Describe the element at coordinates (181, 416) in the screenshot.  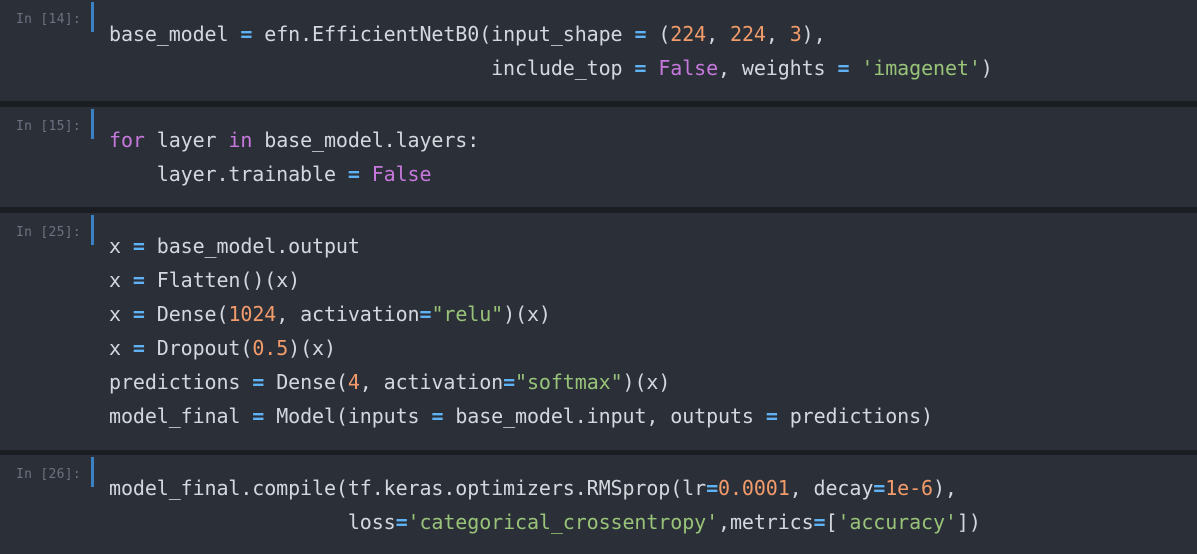
I see `code-token: model_final` at that location.